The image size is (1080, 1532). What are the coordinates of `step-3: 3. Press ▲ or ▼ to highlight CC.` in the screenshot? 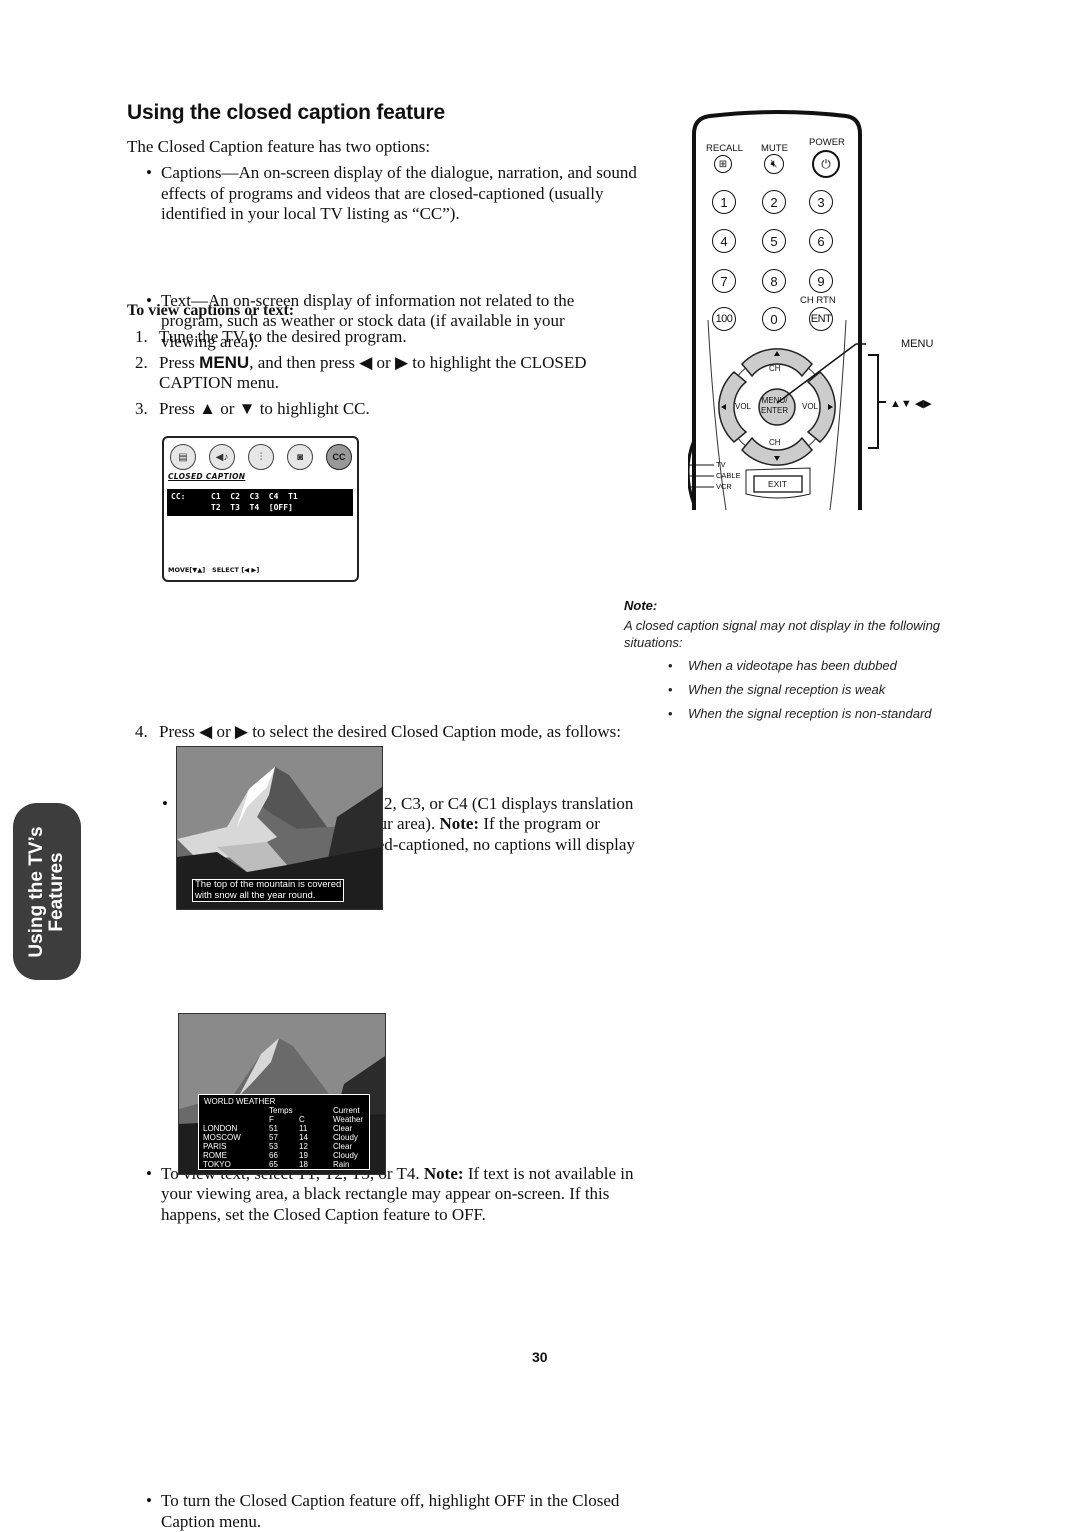 It's located at (252, 408).